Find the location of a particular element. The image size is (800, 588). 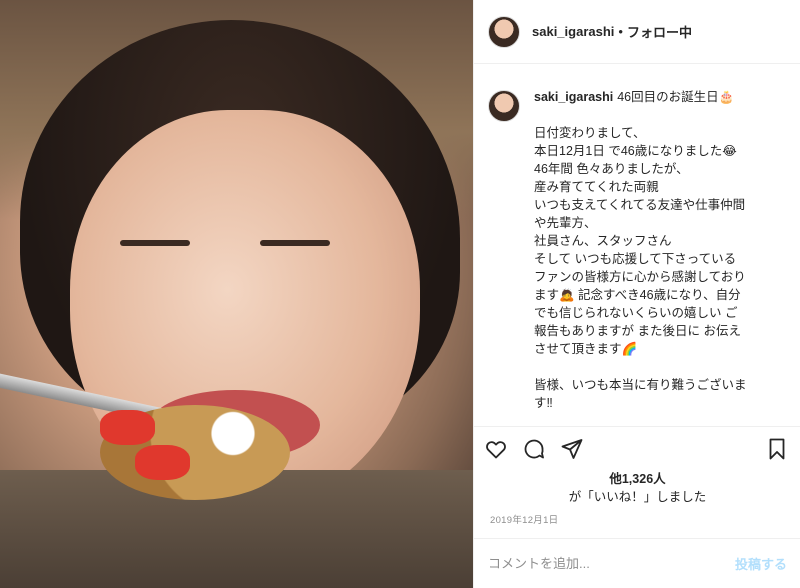

post-date: 2019年12月1日 is located at coordinates (524, 519).